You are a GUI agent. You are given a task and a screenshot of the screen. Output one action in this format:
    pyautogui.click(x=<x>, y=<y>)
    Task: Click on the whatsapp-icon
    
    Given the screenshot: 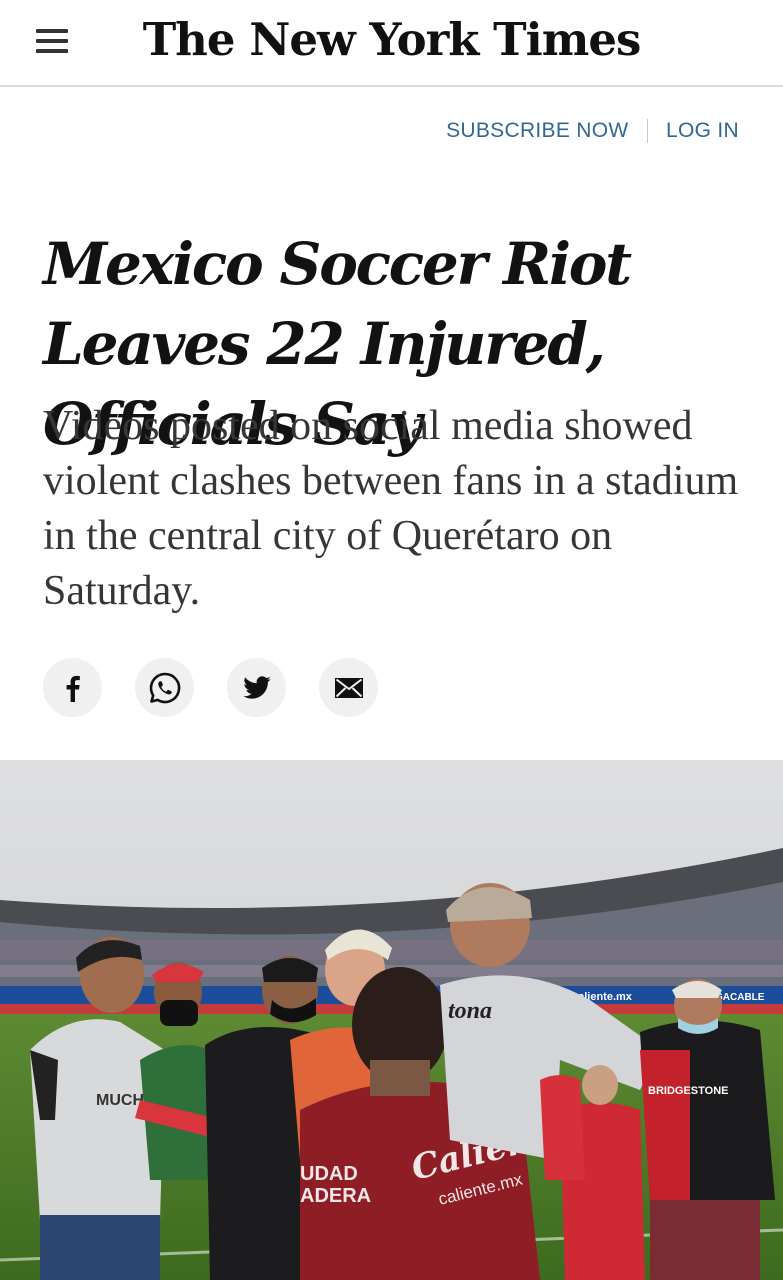 What is the action you would take?
    pyautogui.click(x=164, y=687)
    